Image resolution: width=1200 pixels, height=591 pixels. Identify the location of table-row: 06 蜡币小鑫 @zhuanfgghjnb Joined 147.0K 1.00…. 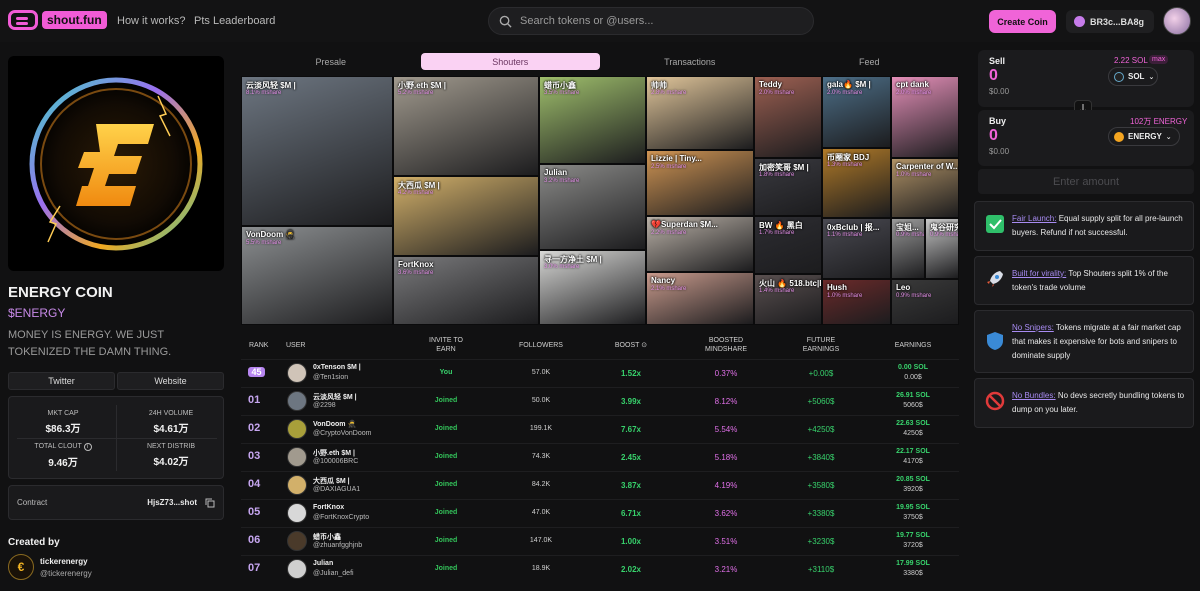
(600, 540).